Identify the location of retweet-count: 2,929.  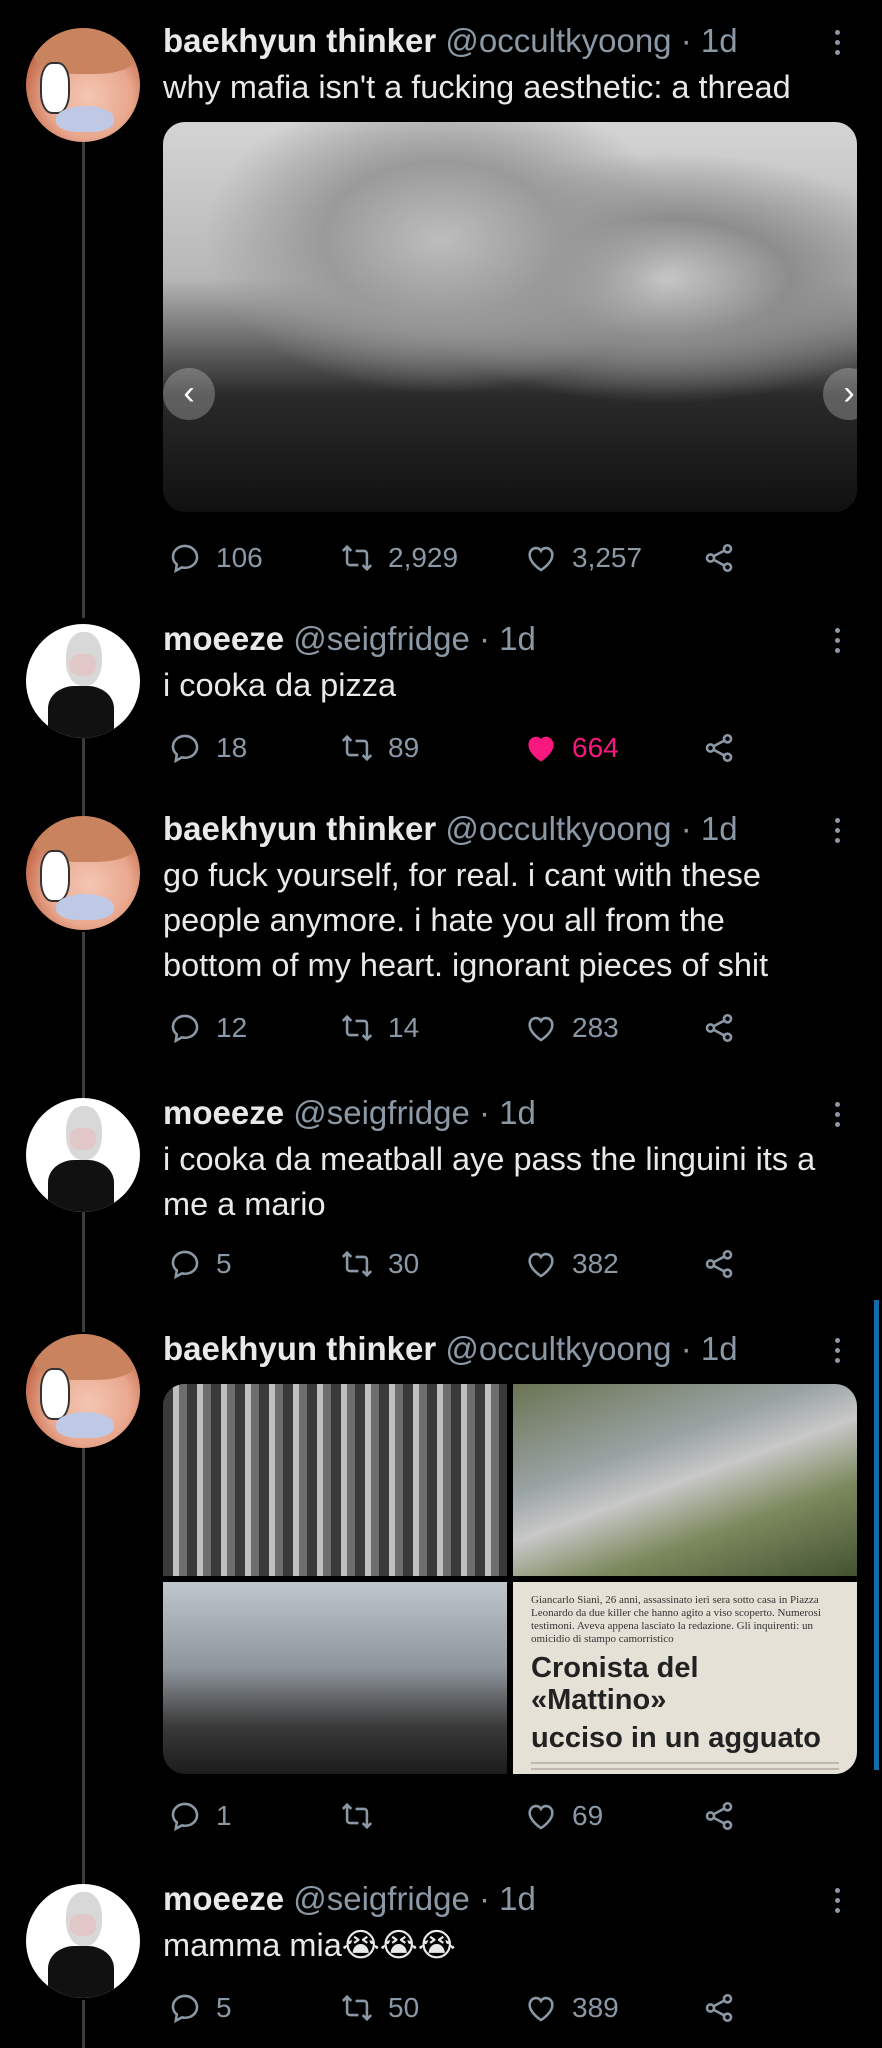
(423, 557).